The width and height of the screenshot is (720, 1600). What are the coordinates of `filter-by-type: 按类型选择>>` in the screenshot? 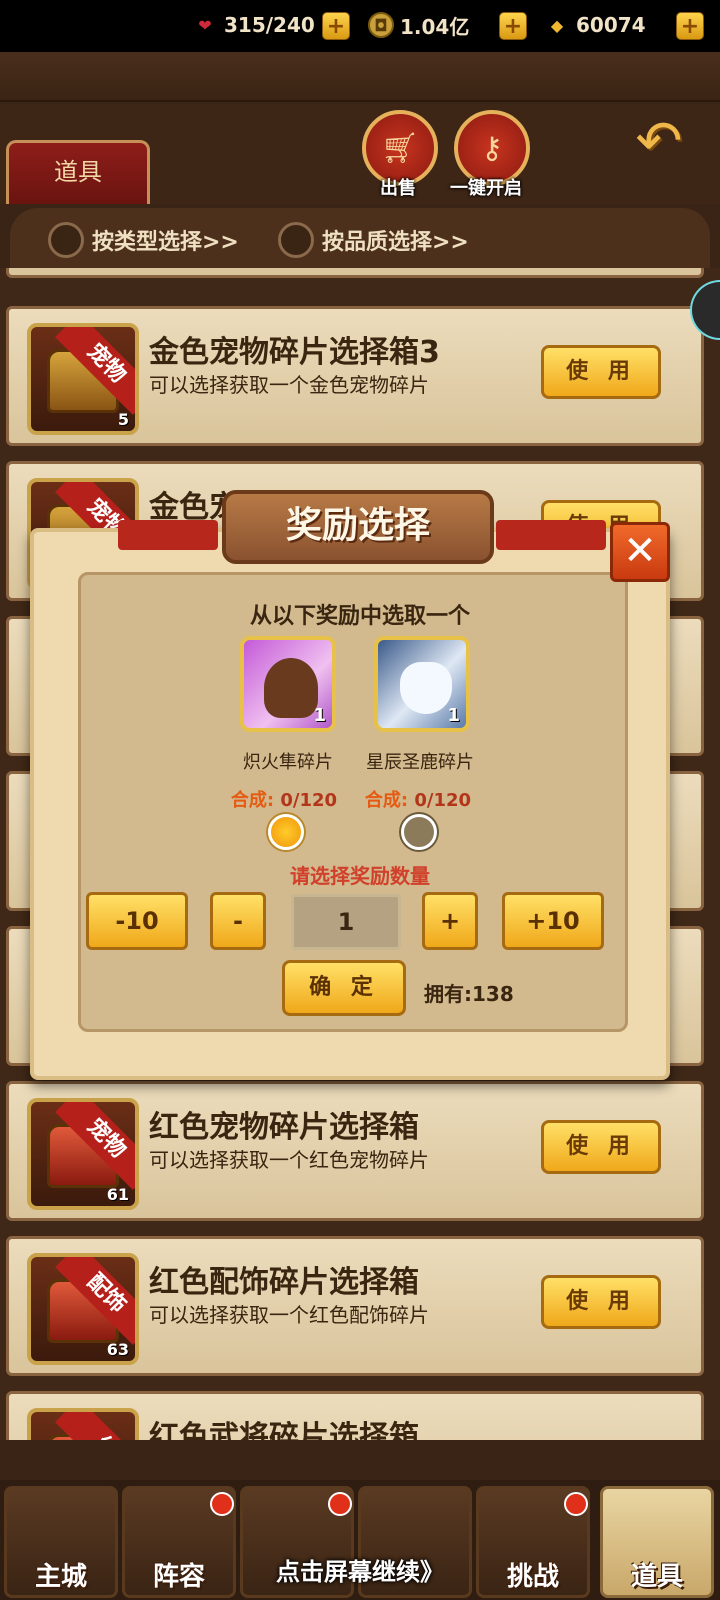 It's located at (143, 240).